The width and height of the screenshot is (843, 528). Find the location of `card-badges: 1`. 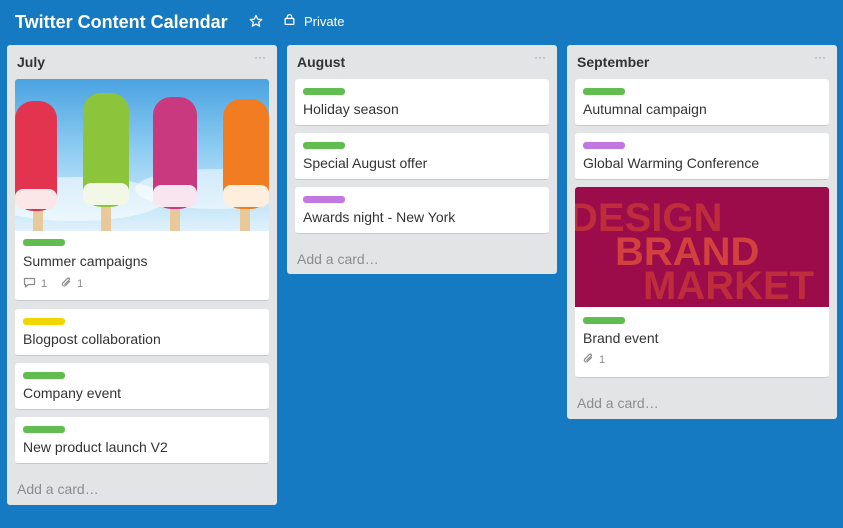

card-badges: 1 is located at coordinates (594, 360).